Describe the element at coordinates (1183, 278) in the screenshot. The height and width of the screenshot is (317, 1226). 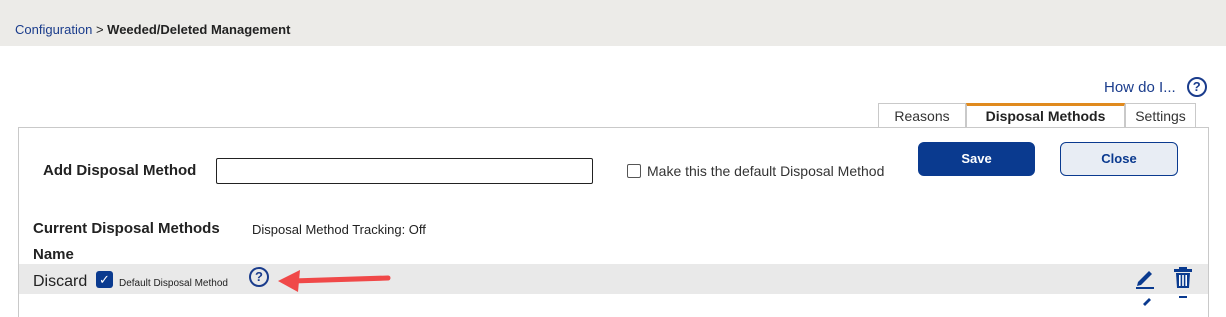
I see `delete-icon` at that location.